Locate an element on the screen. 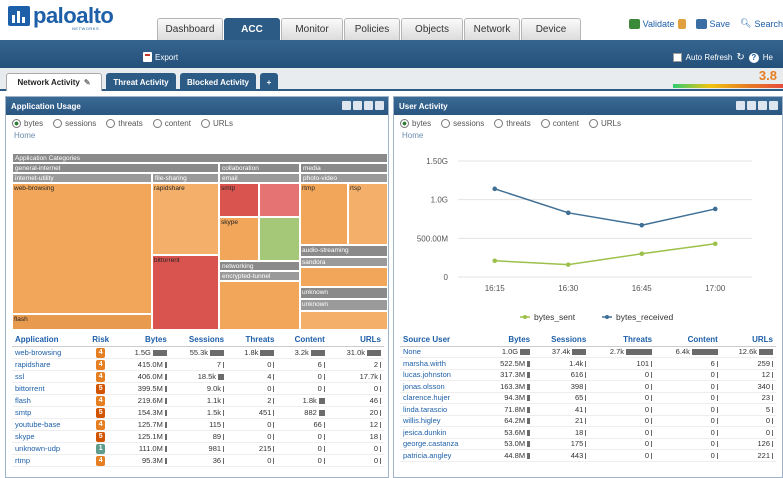  tab-monitor: Monitor is located at coordinates (312, 29).